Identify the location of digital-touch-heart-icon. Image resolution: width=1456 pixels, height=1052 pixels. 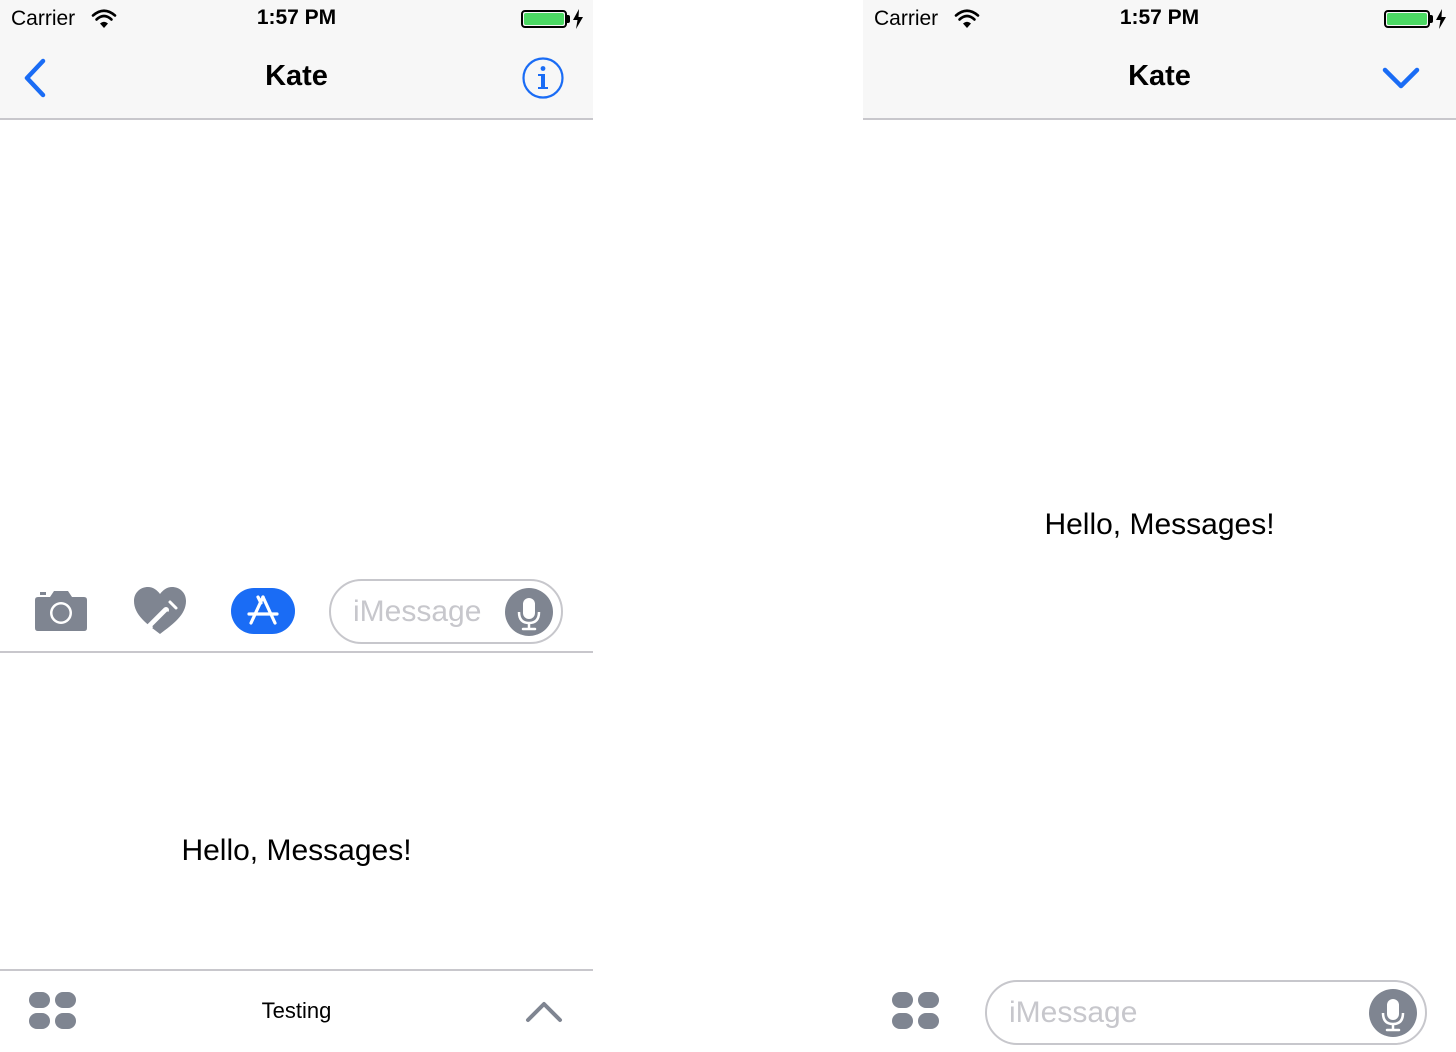
(160, 610).